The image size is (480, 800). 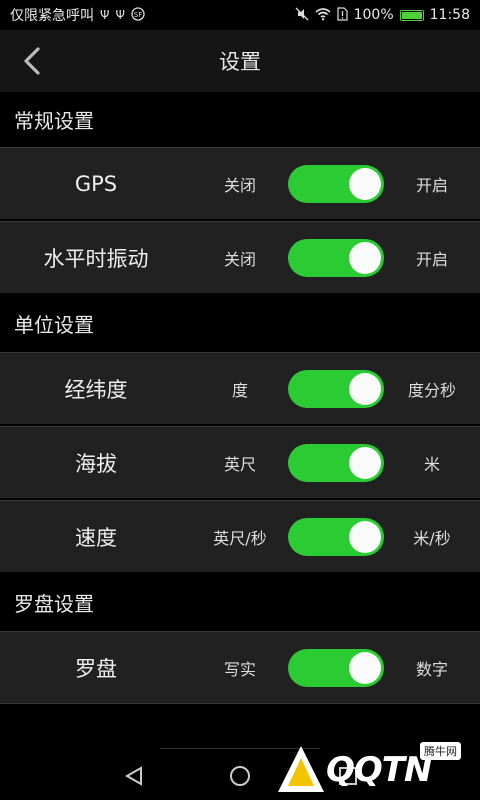 I want to click on mute-icon, so click(x=302, y=15).